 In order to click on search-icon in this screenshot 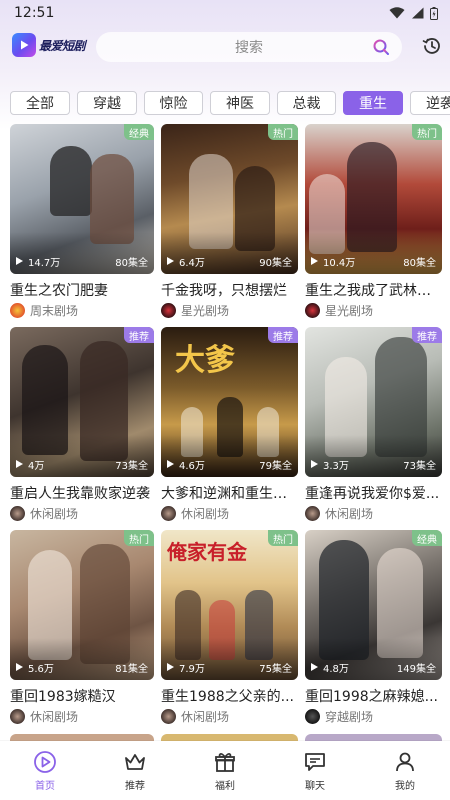, I will do `click(381, 47)`.